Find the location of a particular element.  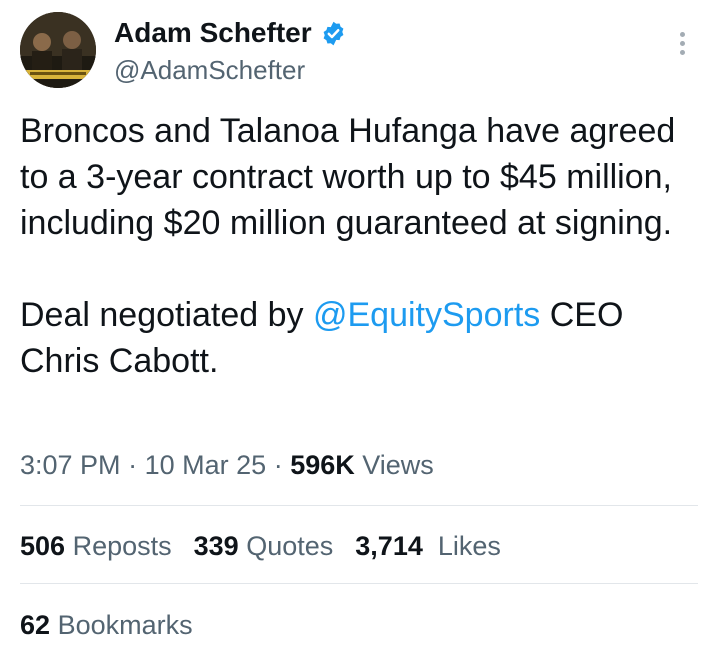

reposts-label: Reposts is located at coordinates (122, 546).